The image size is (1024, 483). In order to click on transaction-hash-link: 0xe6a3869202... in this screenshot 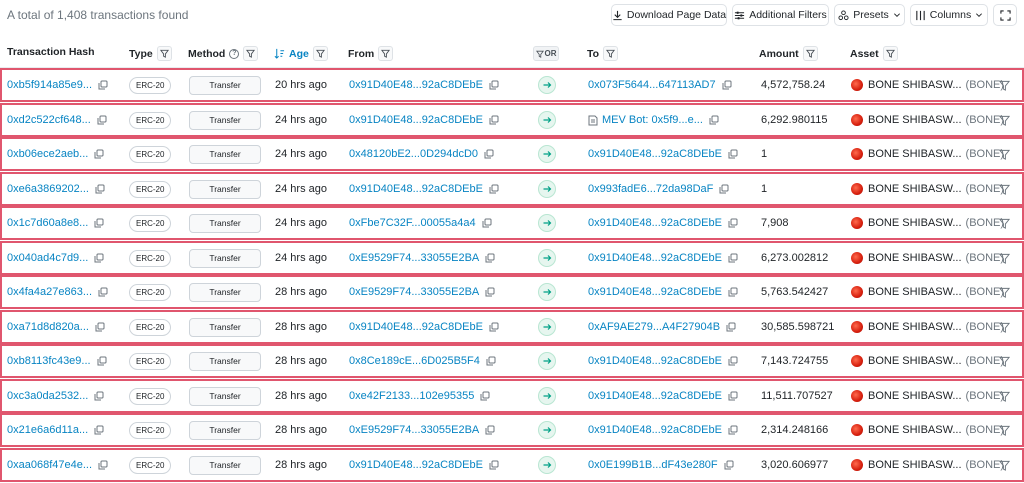, I will do `click(48, 189)`.